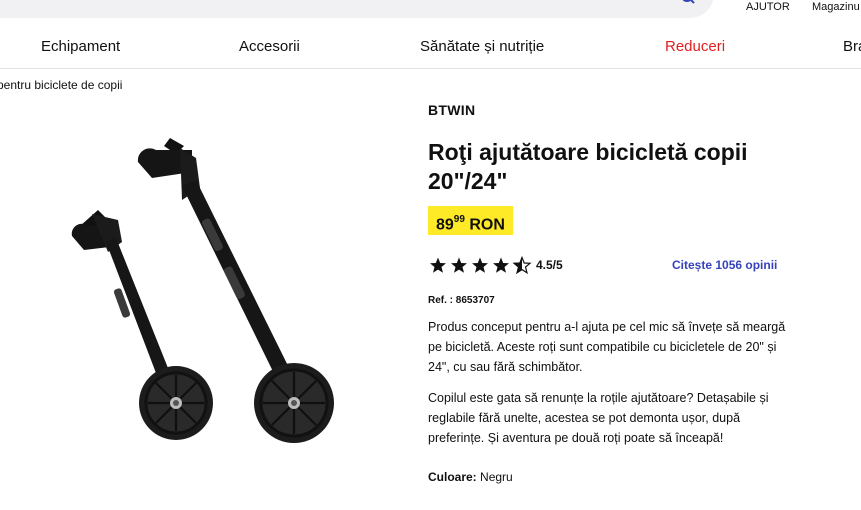 Image resolution: width=861 pixels, height=510 pixels. I want to click on product-ref: Ref. : 8653707, so click(461, 300).